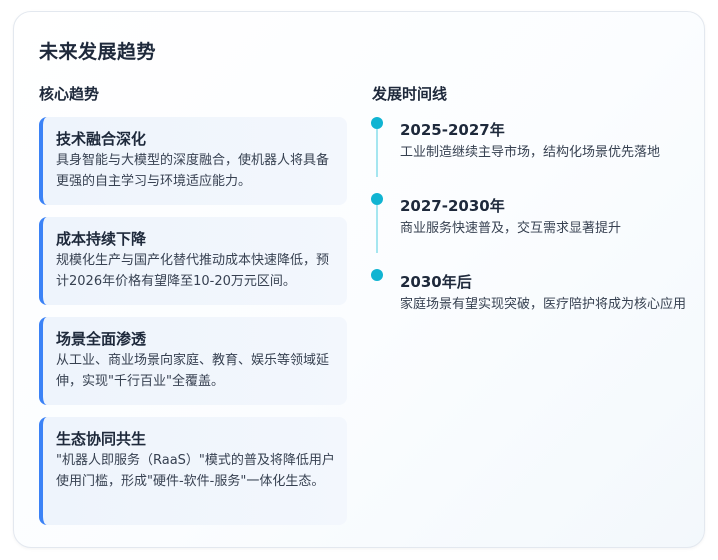 Image resolution: width=718 pixels, height=560 pixels. What do you see at coordinates (69, 94) in the screenshot?
I see `core-trends-heading: 核心趋势` at bounding box center [69, 94].